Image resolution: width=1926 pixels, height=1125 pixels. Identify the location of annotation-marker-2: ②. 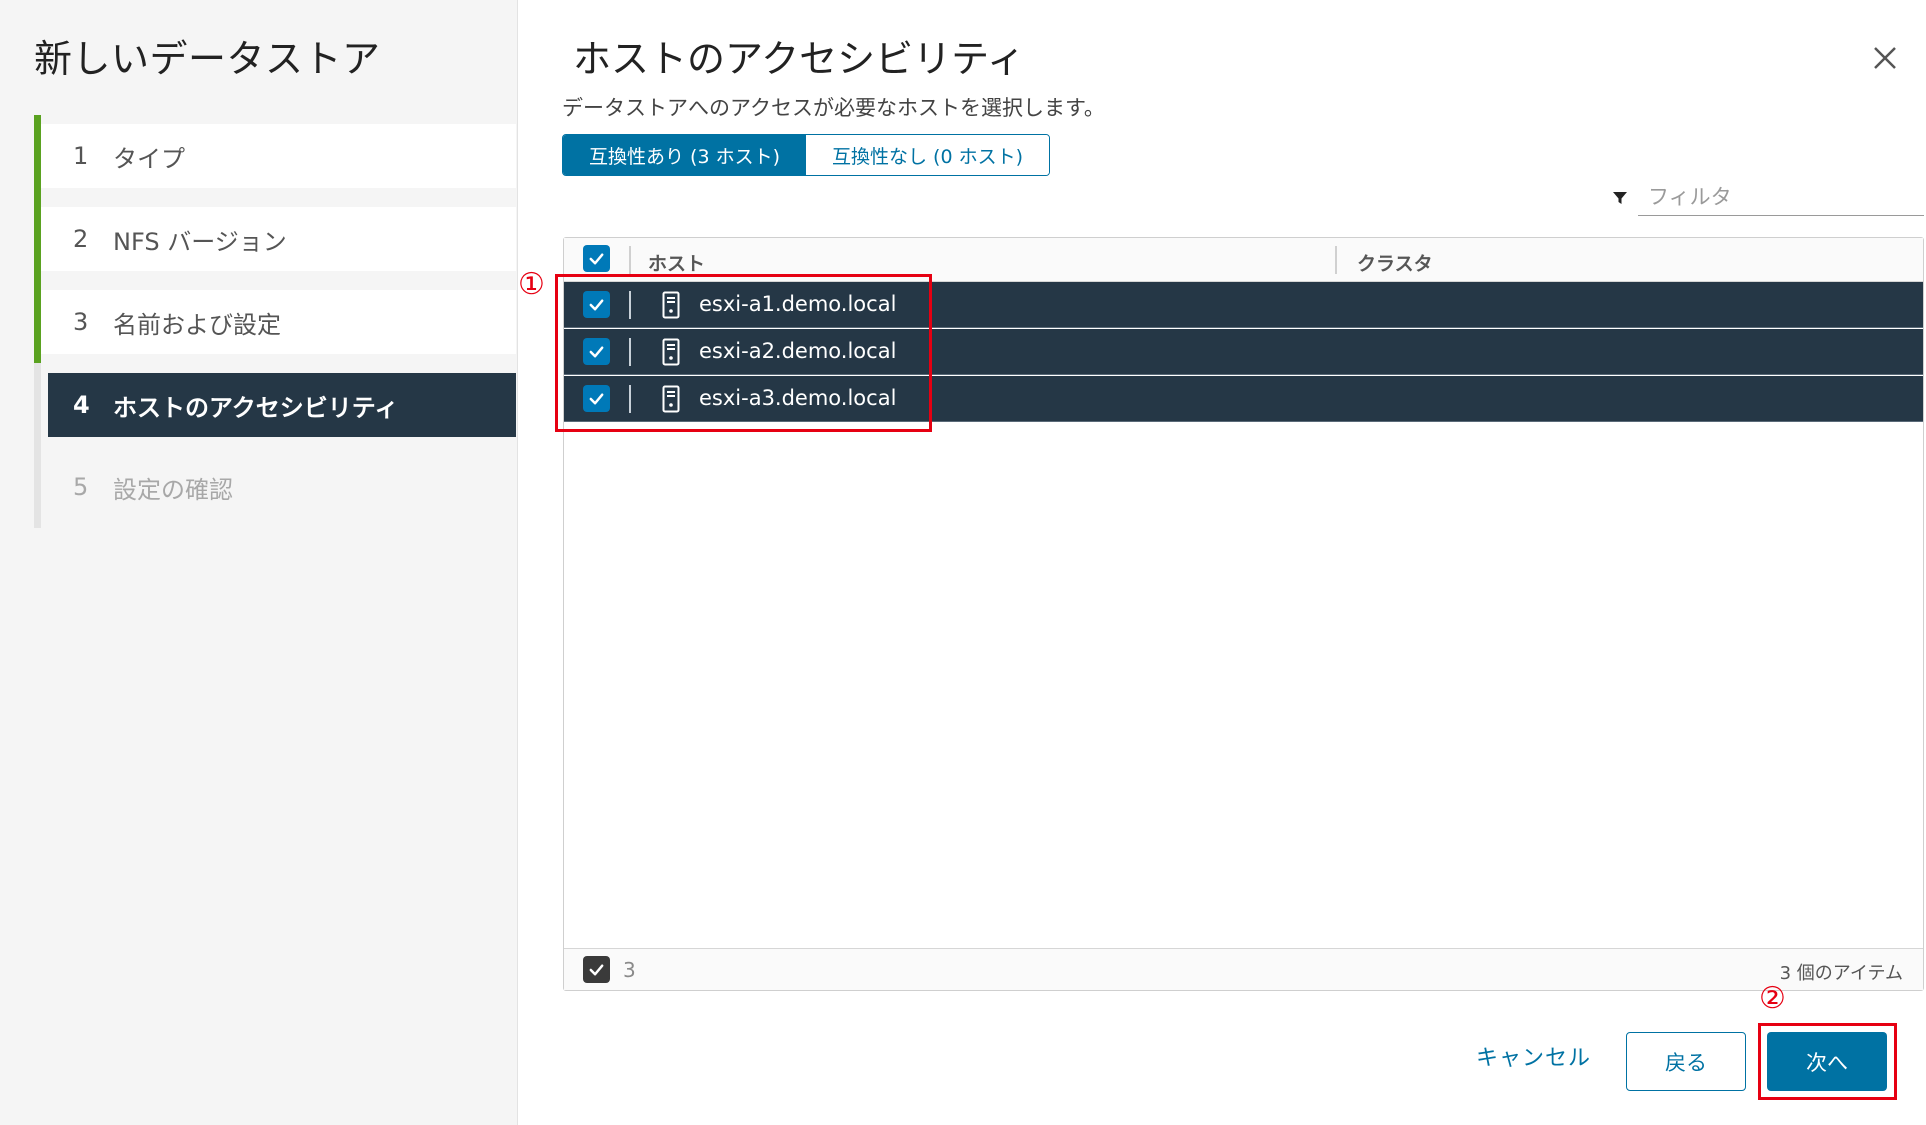
(1772, 998).